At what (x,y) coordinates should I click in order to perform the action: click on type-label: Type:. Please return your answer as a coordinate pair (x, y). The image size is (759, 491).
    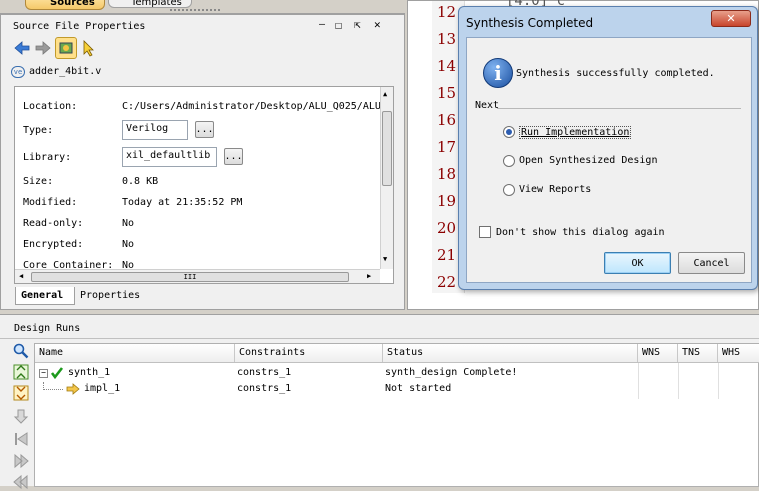
    Looking at the image, I should click on (38, 130).